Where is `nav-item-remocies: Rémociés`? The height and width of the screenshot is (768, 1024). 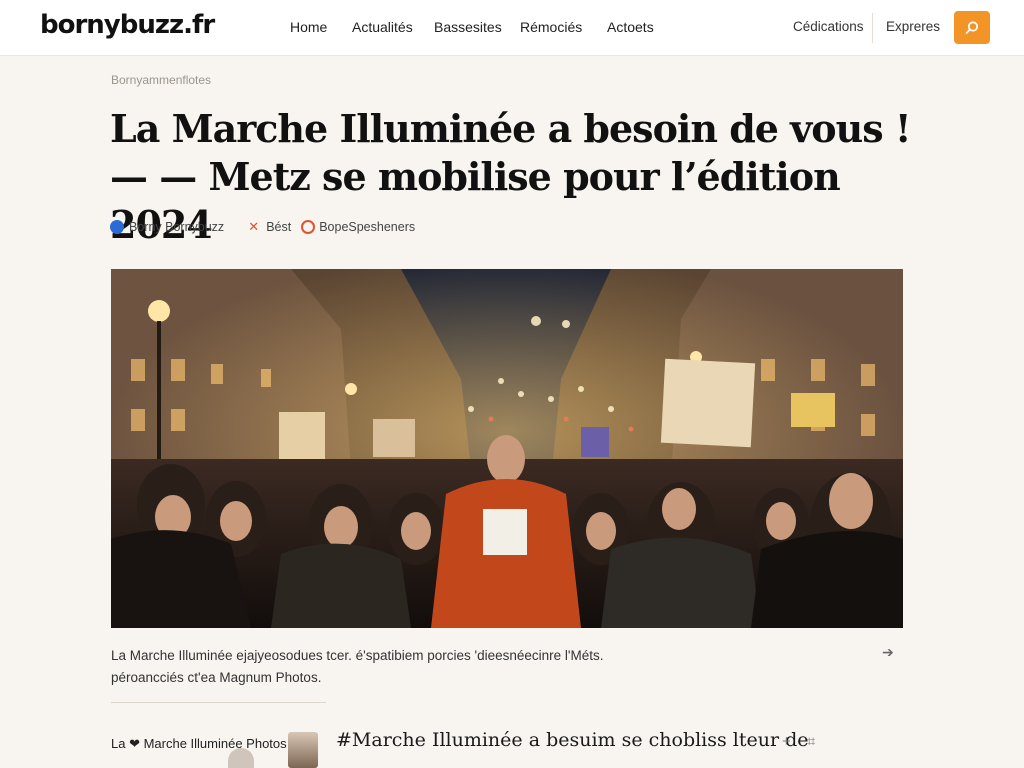 nav-item-remocies: Rémociés is located at coordinates (551, 27).